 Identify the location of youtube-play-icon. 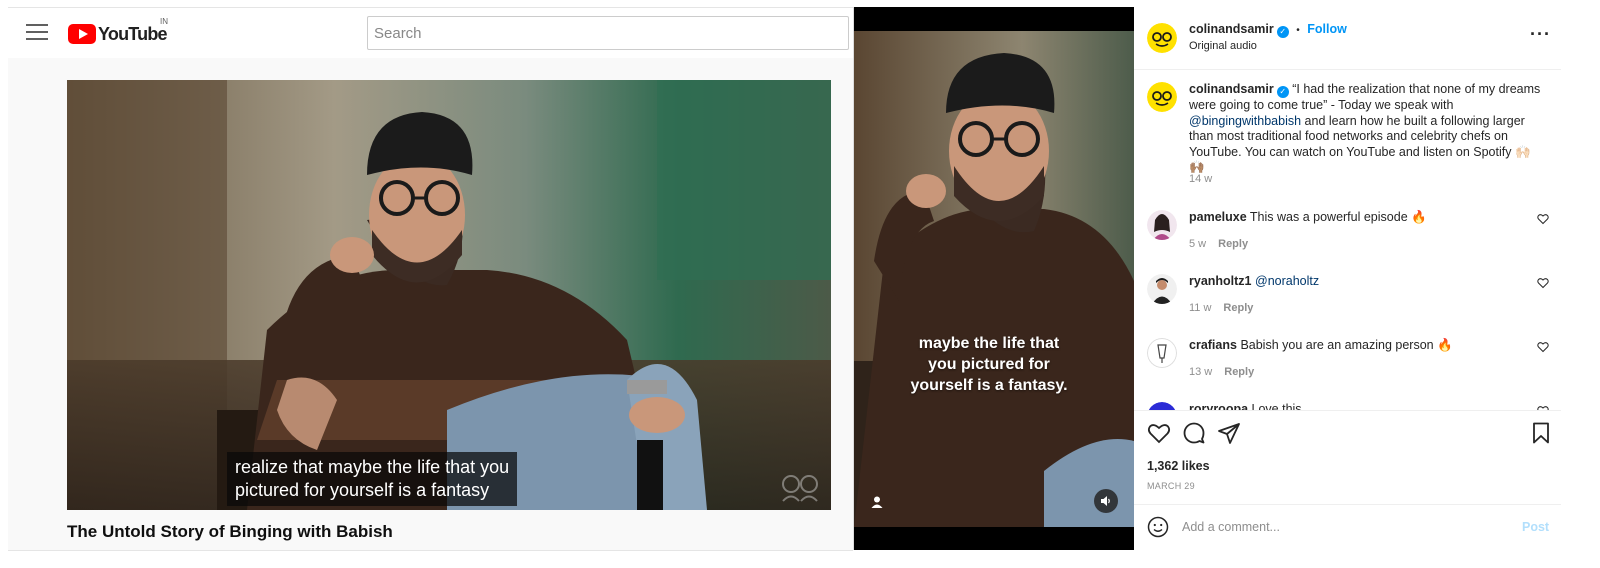
(82, 34).